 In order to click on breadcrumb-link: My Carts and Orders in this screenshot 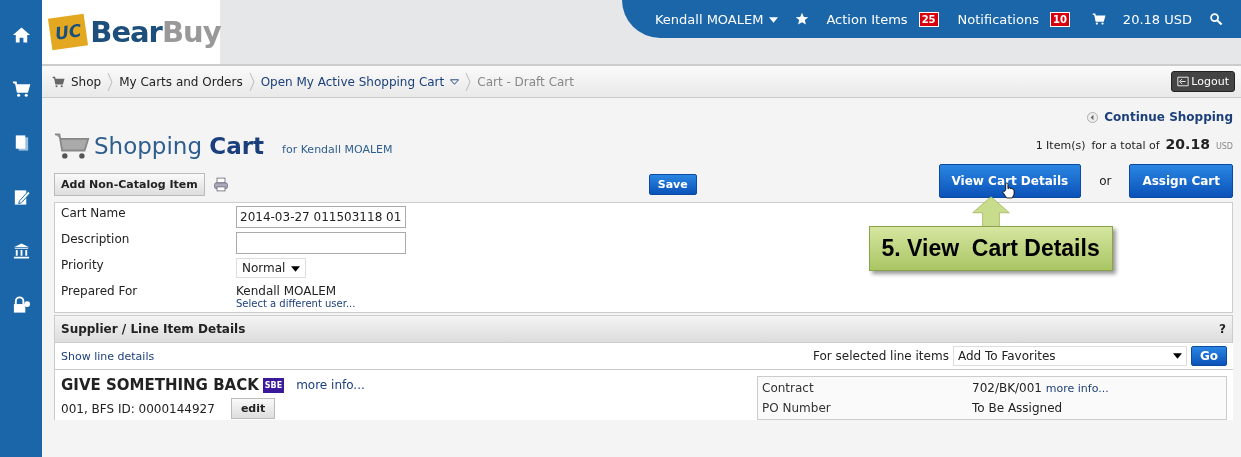, I will do `click(181, 81)`.